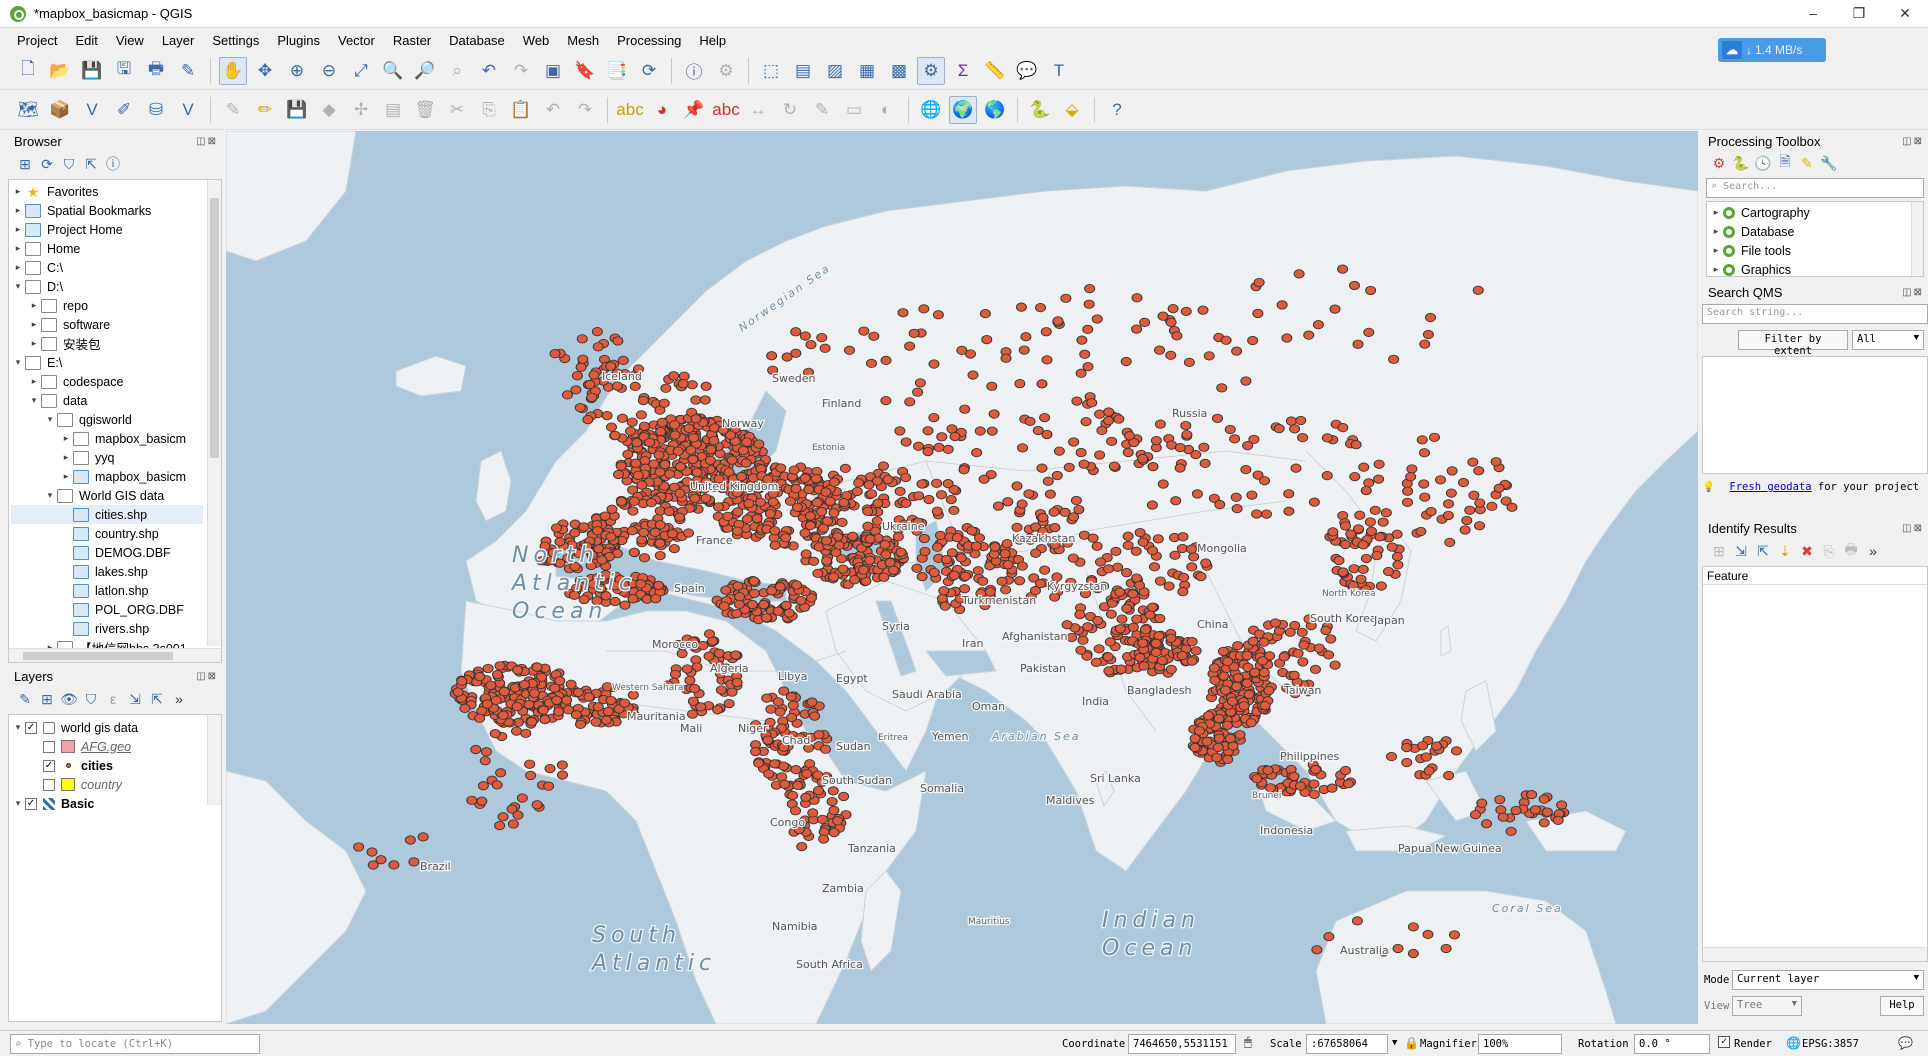 The image size is (1928, 1056). I want to click on scale-dropdown-icon: ▼, so click(1394, 1043).